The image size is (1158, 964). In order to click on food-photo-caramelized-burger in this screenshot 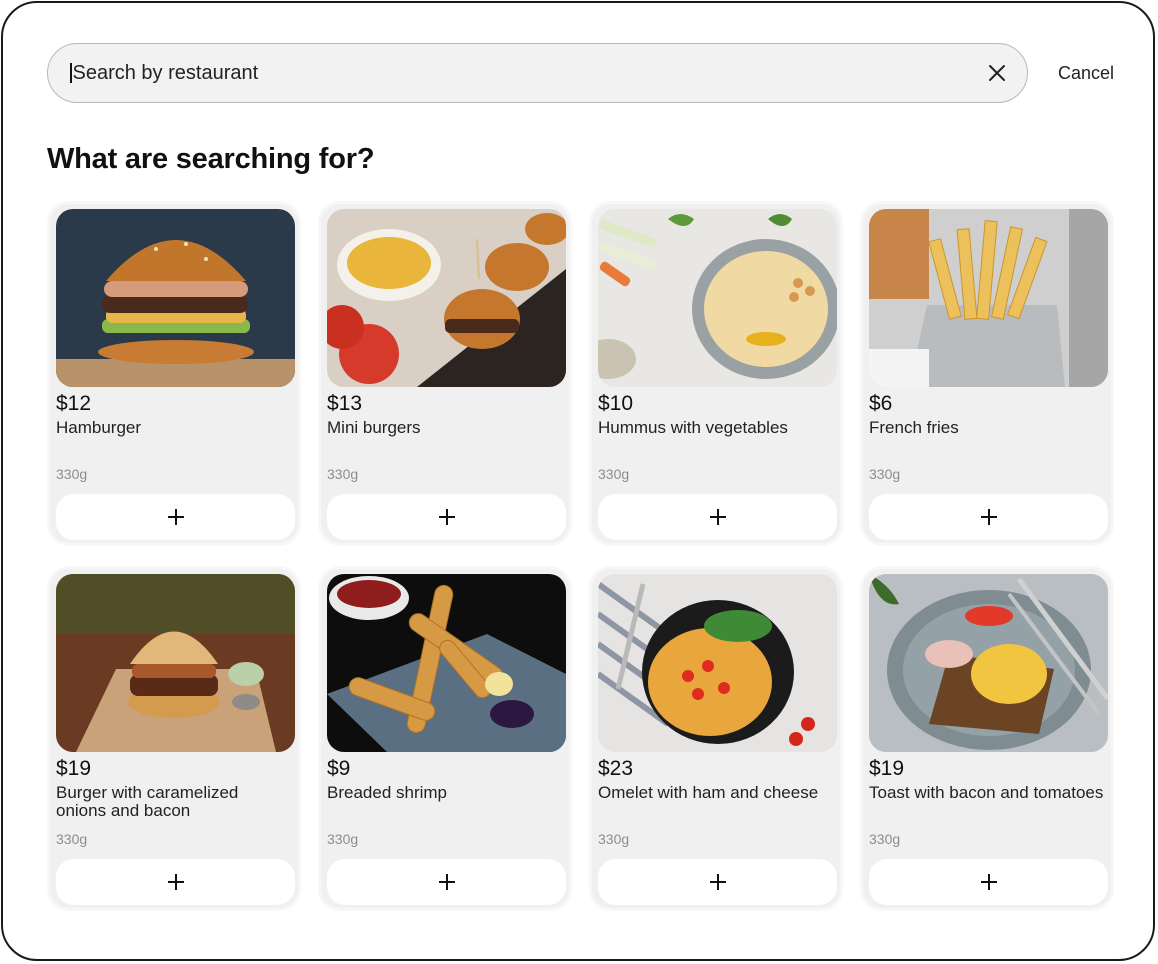, I will do `click(175, 663)`.